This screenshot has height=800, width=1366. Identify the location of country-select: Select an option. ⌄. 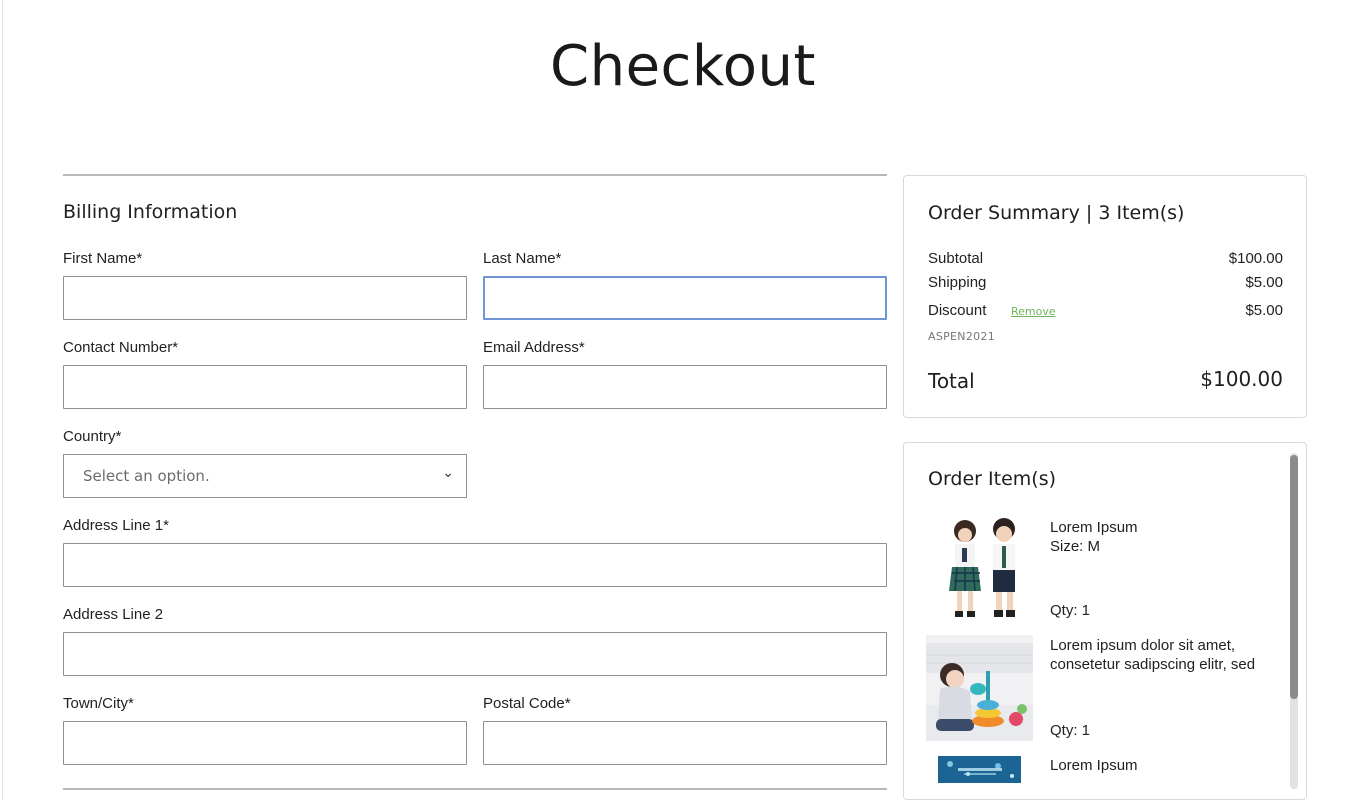
(265, 476).